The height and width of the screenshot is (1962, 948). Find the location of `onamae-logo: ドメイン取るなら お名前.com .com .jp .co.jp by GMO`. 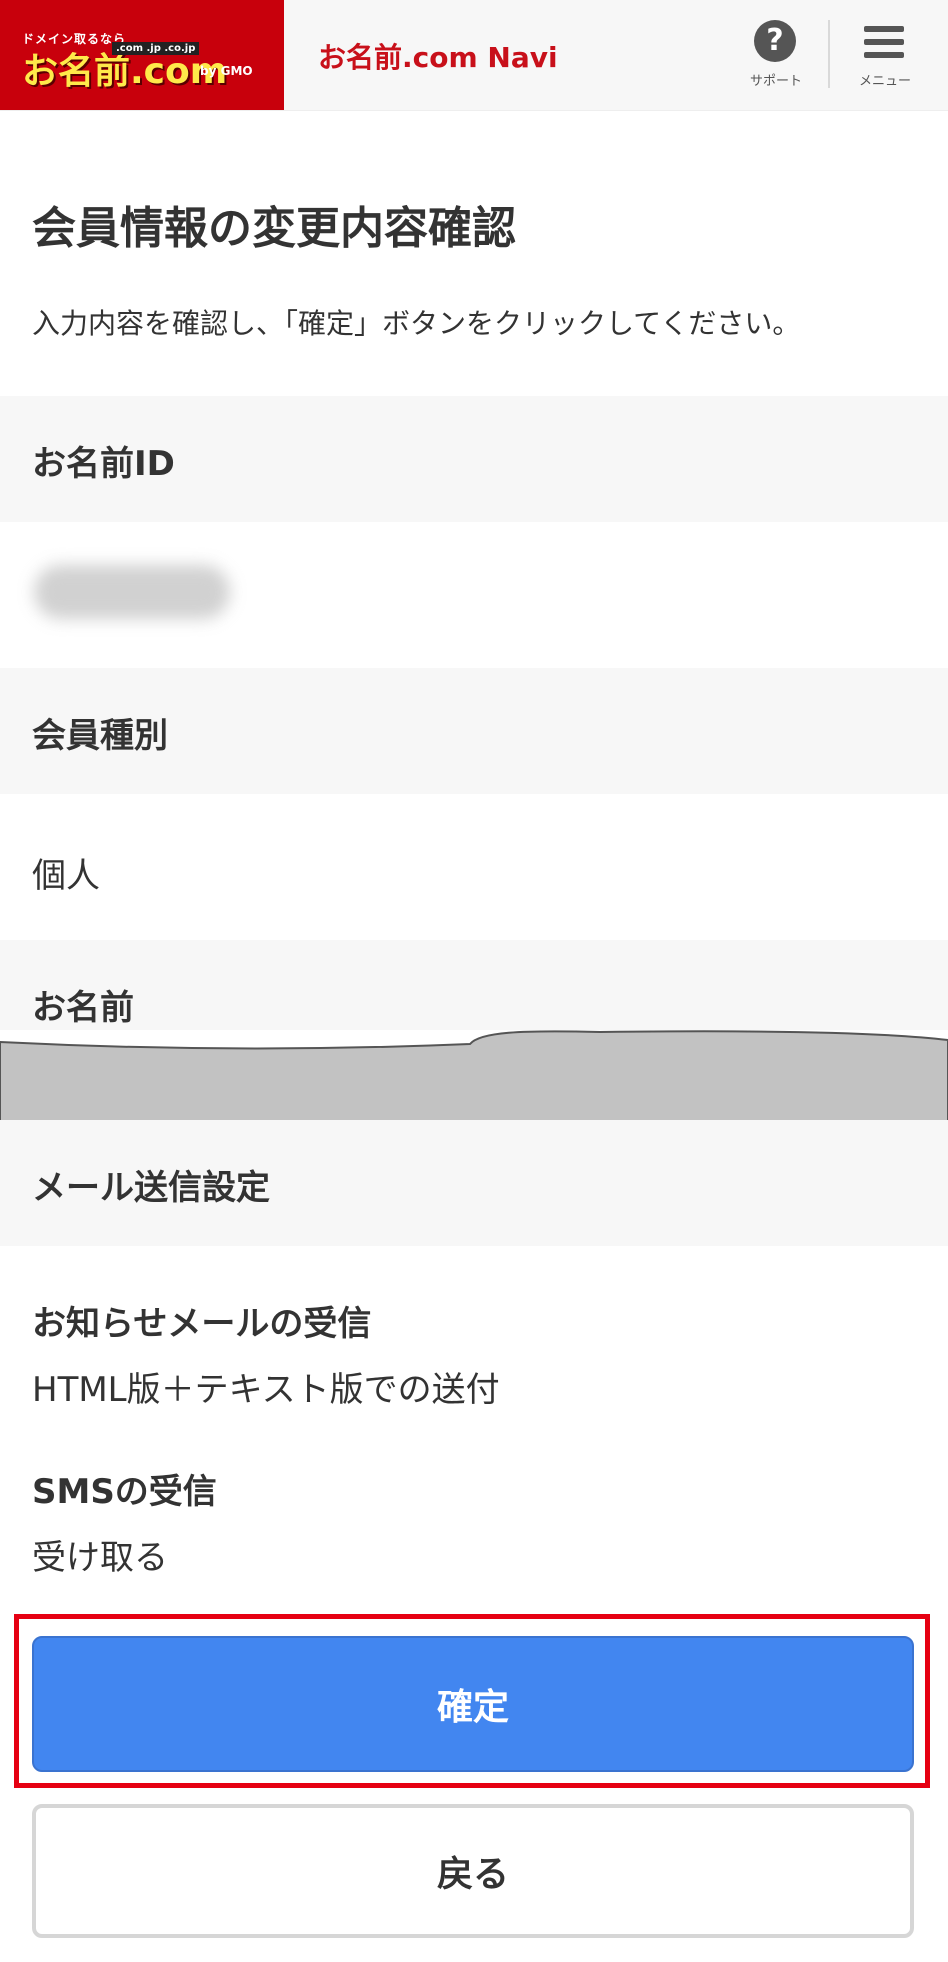

onamae-logo: ドメイン取るなら お名前.com .com .jp .co.jp by GMO is located at coordinates (142, 55).